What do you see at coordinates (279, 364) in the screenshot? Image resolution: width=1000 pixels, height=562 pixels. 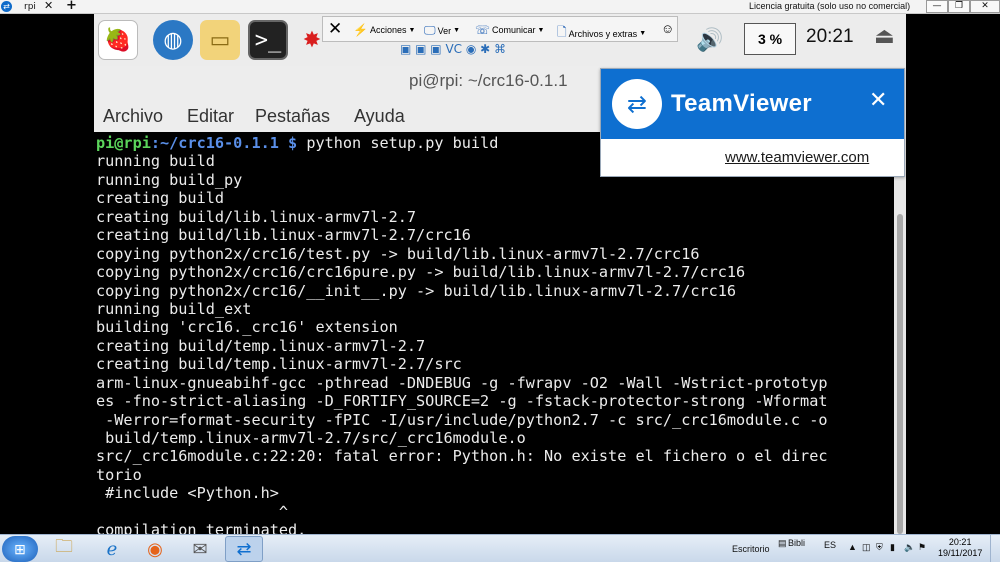 I see `output-line: creating build/temp.linux-armv7l-2.7/src` at bounding box center [279, 364].